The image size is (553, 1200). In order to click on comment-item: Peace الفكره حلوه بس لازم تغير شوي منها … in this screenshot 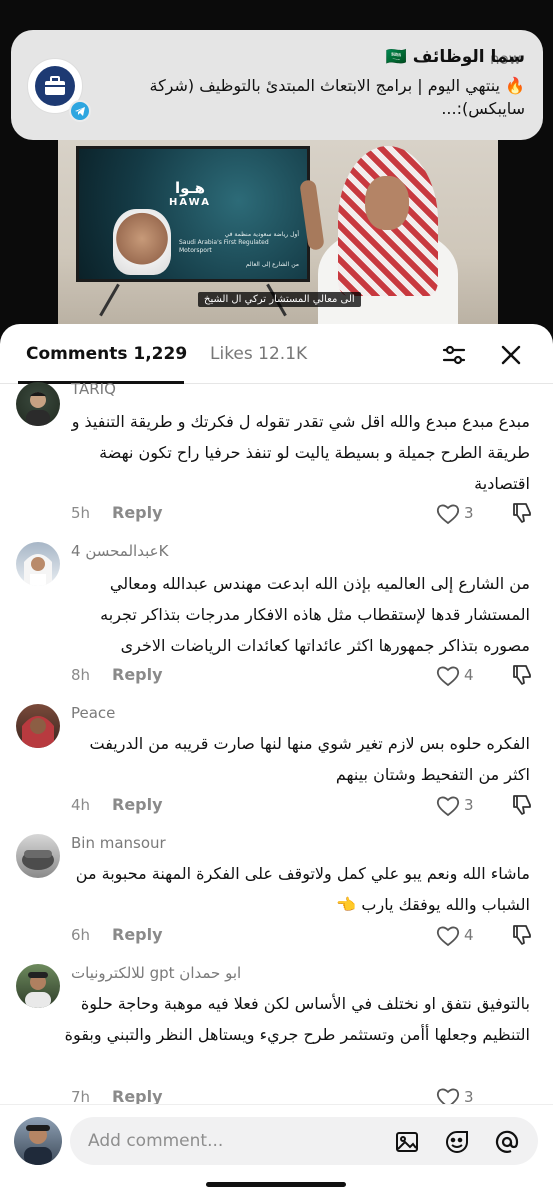, I will do `click(276, 763)`.